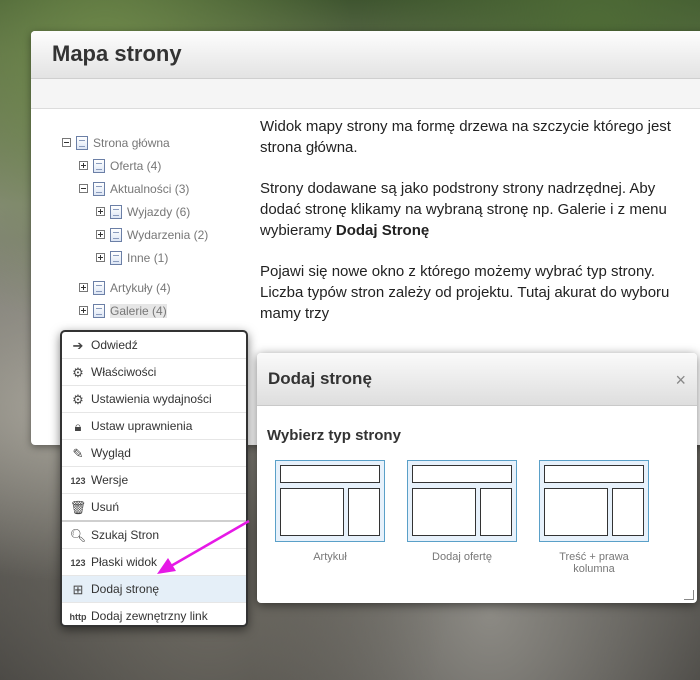  What do you see at coordinates (78, 453) in the screenshot?
I see `paint-icon: ✎` at bounding box center [78, 453].